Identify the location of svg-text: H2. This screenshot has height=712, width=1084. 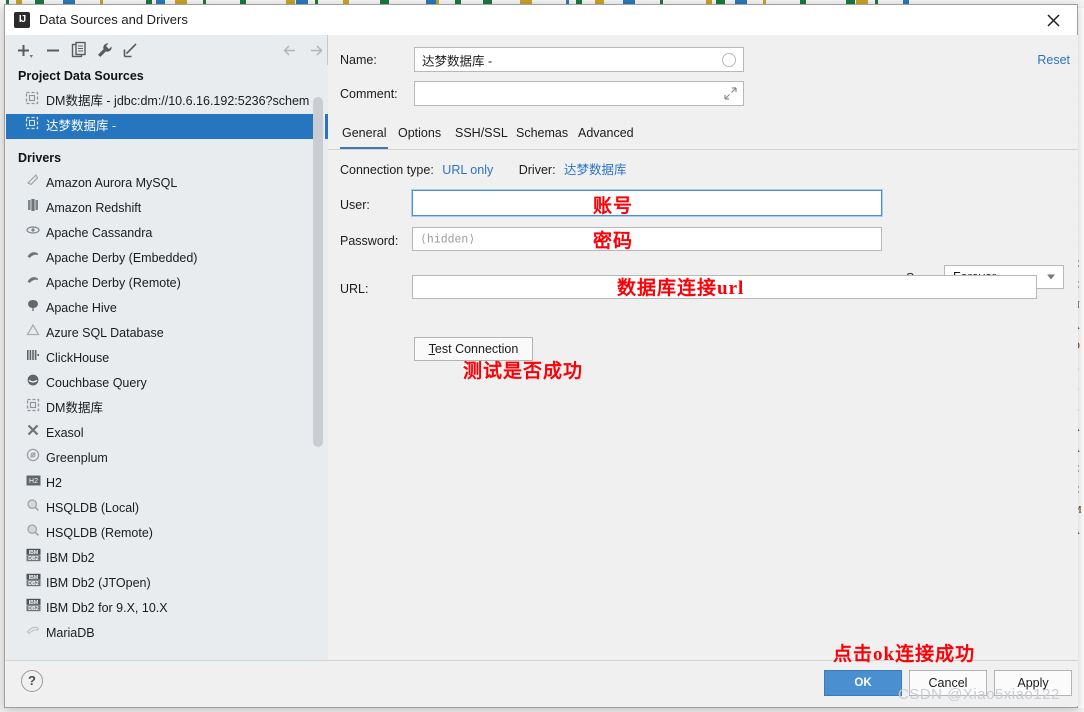
(33, 481).